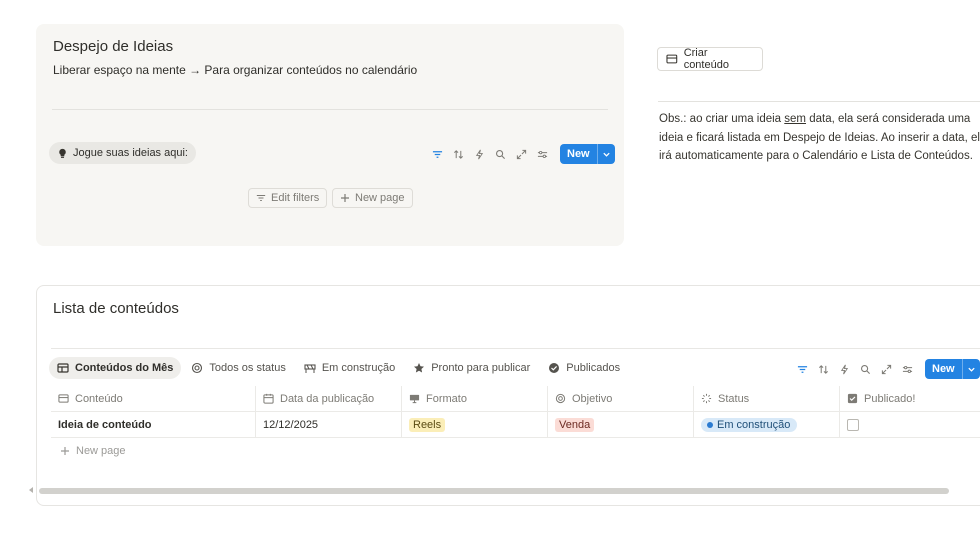 The image size is (980, 559). Describe the element at coordinates (295, 198) in the screenshot. I see `edit-filters-label: Edit filters` at that location.